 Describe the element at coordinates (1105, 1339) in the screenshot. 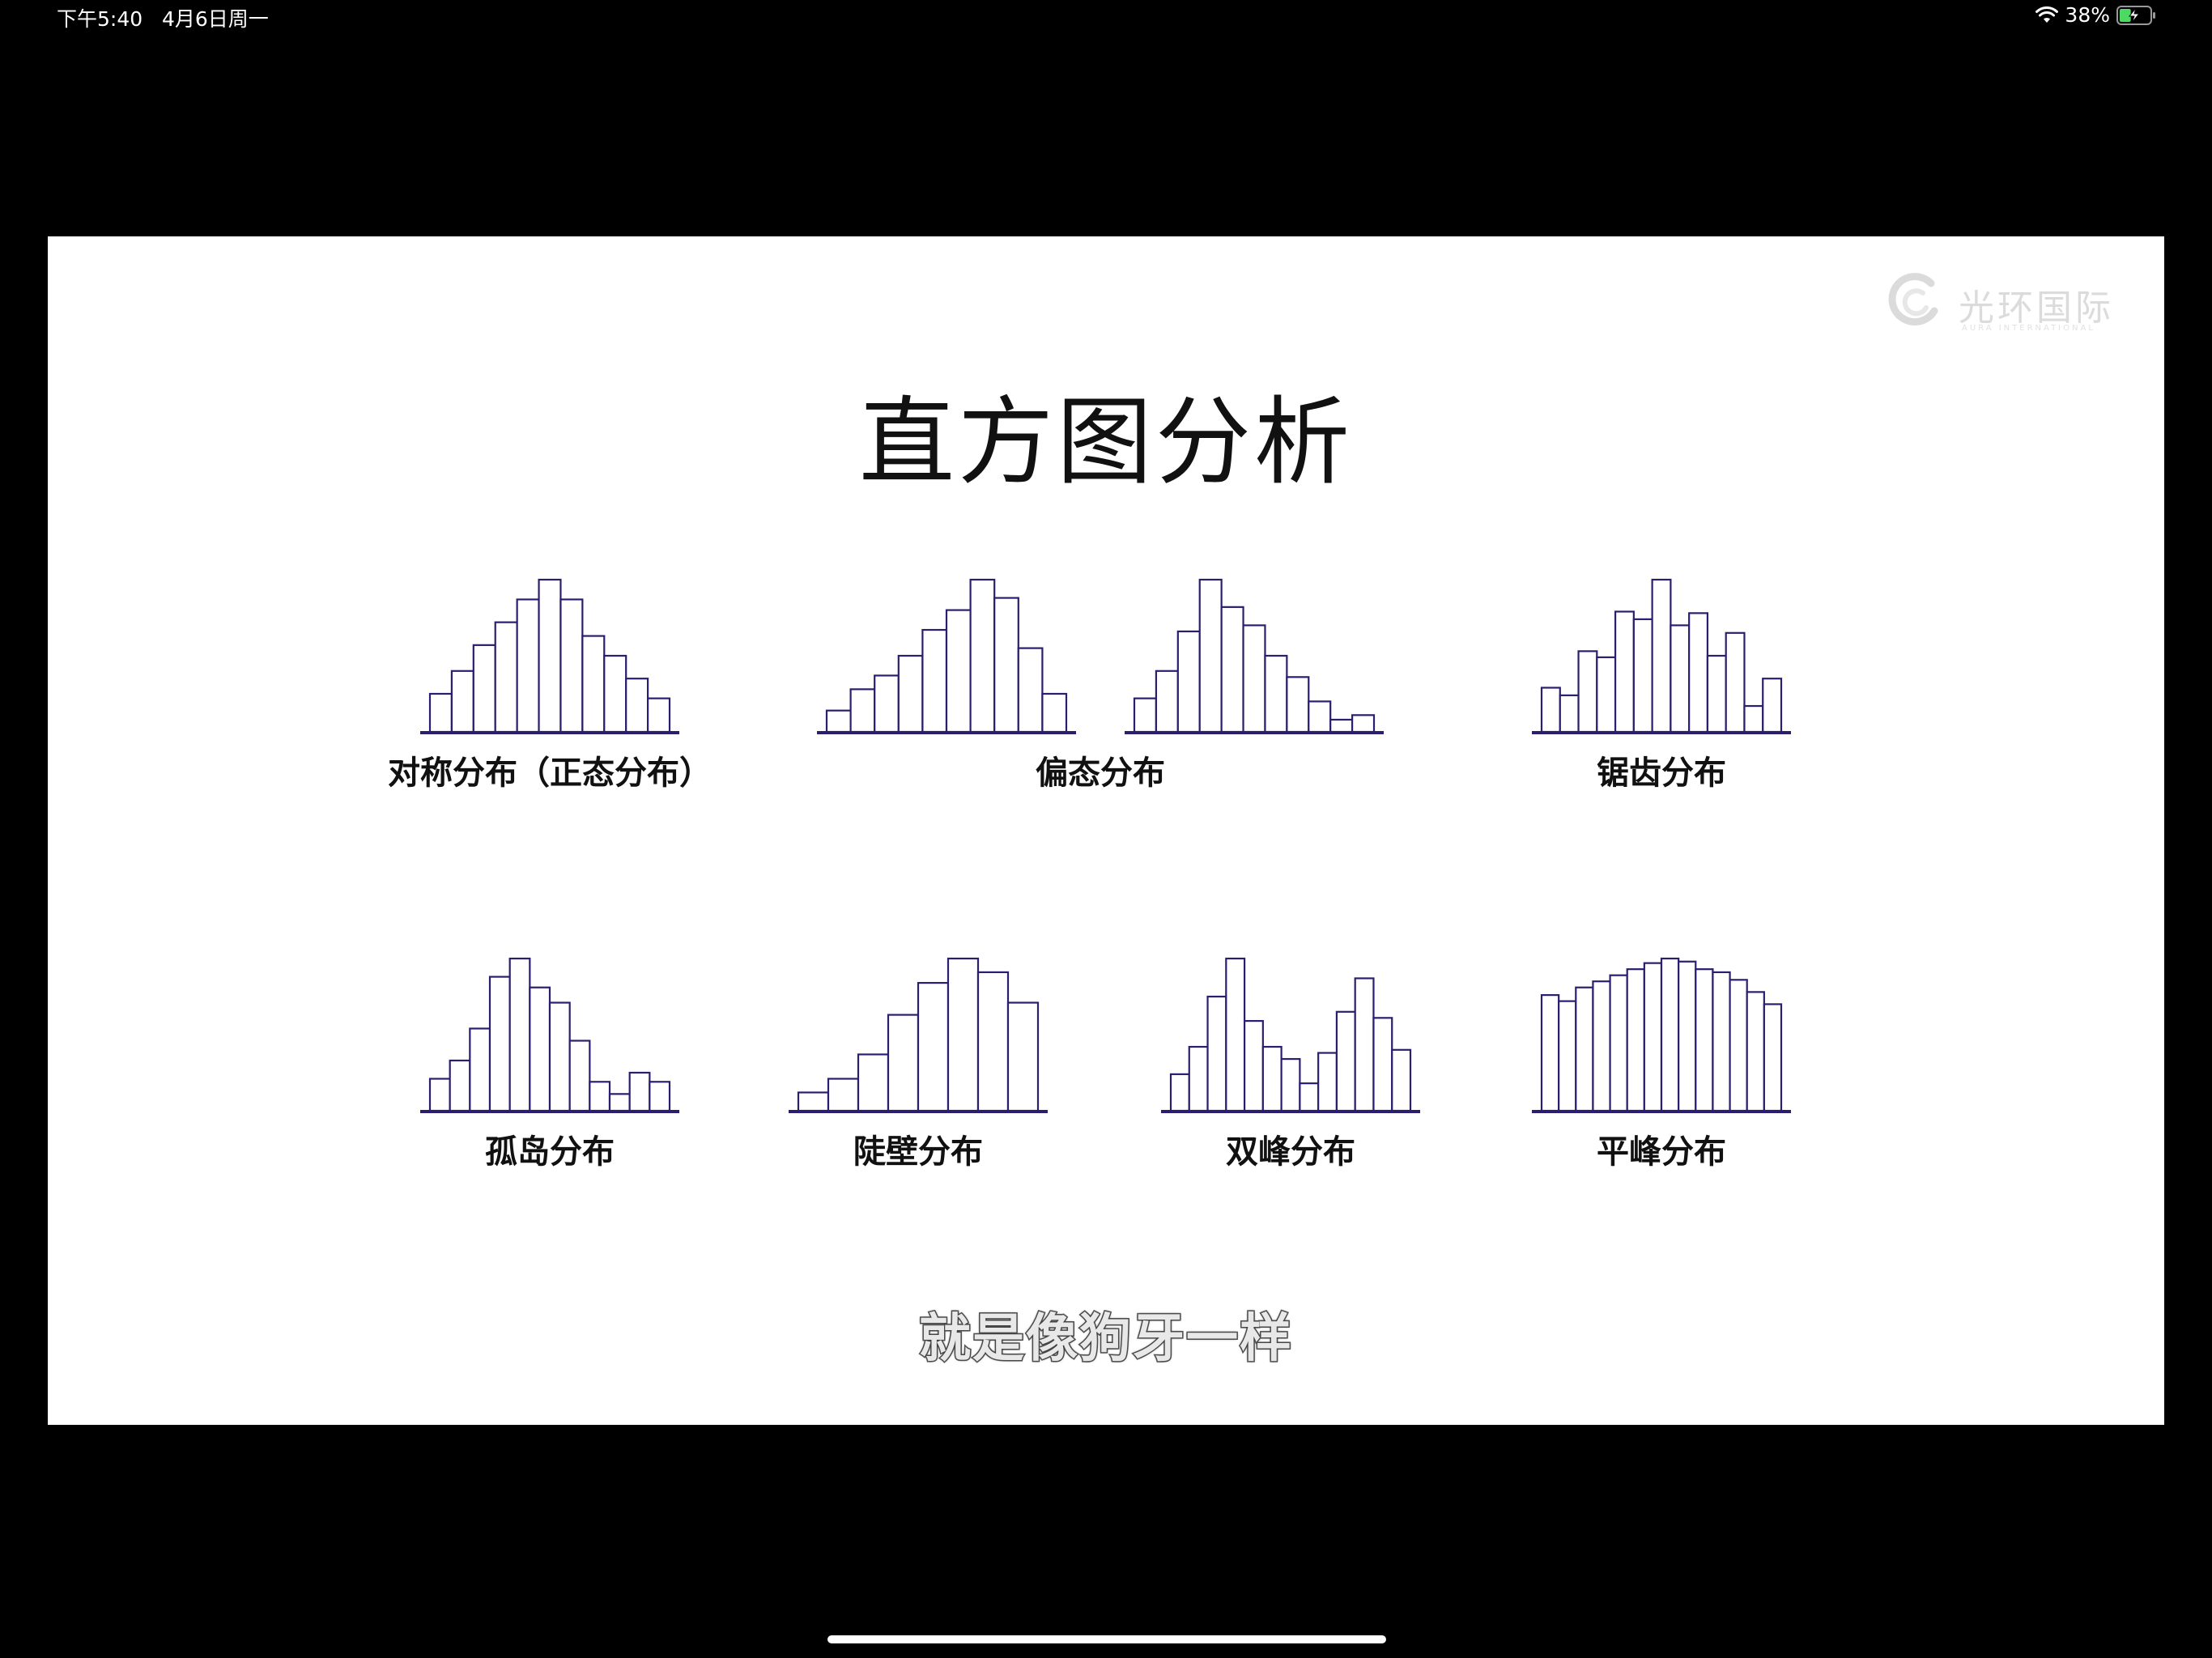

I see `video-subtitle: 就是像狗牙一样` at that location.